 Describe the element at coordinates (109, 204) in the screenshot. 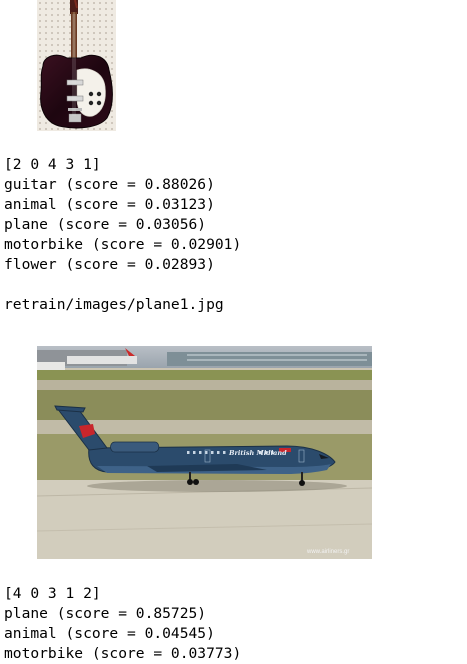

I see `prediction-line: animal (score = 0.03123)` at that location.